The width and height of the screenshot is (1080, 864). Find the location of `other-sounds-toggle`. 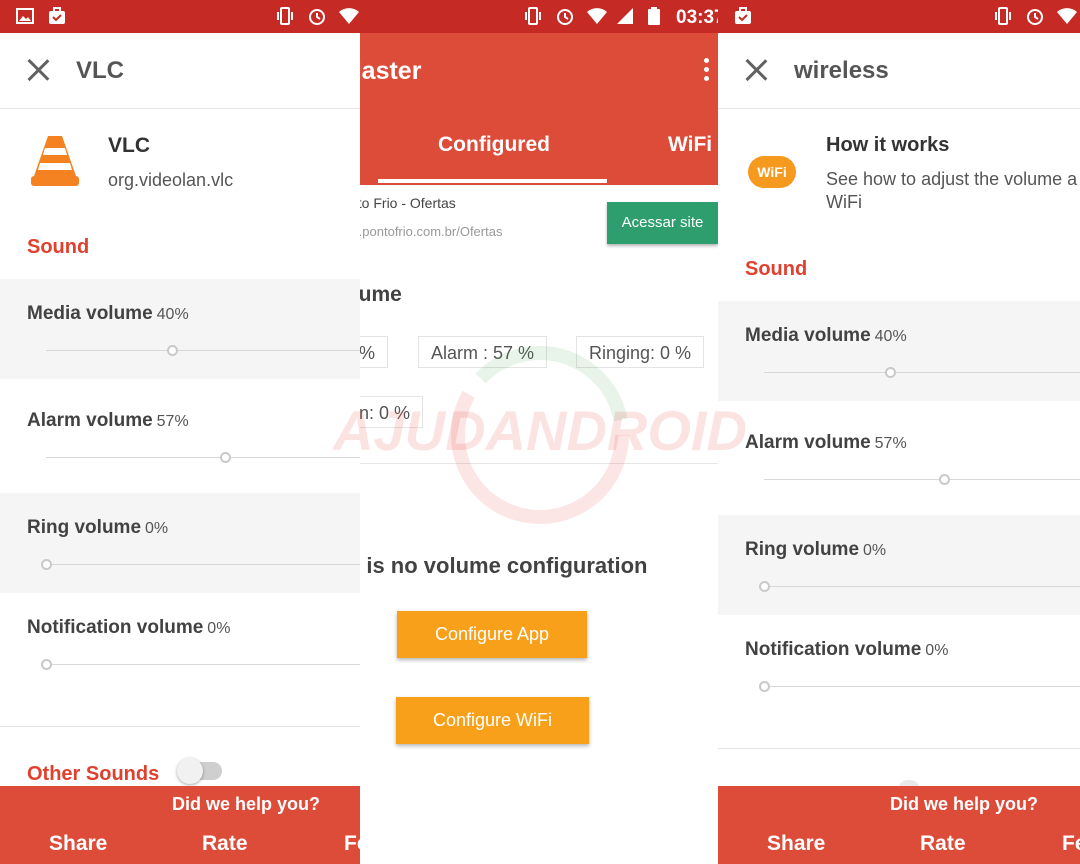

other-sounds-toggle is located at coordinates (199, 771).